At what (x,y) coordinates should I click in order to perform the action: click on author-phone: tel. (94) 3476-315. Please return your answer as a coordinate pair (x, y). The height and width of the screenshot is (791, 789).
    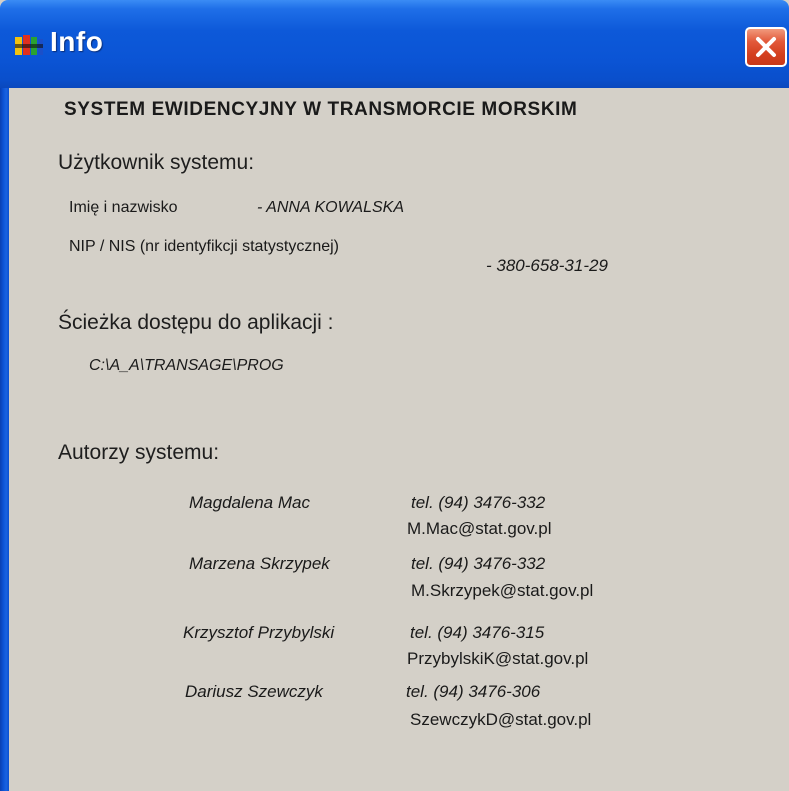
    Looking at the image, I should click on (477, 632).